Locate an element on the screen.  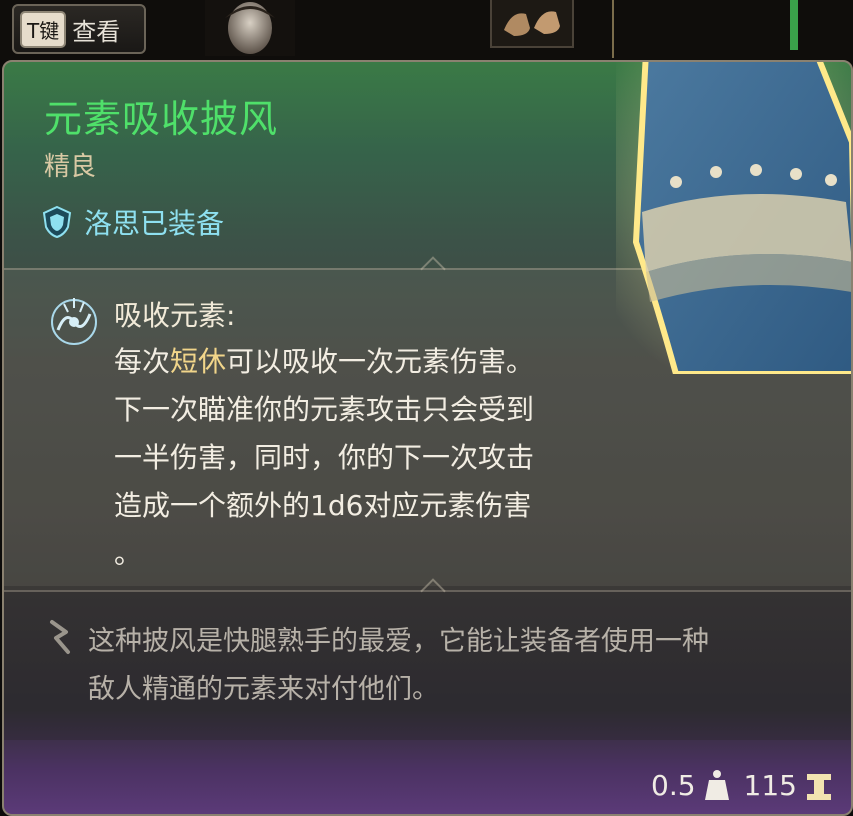
weight-value: 0.5 is located at coordinates (673, 785).